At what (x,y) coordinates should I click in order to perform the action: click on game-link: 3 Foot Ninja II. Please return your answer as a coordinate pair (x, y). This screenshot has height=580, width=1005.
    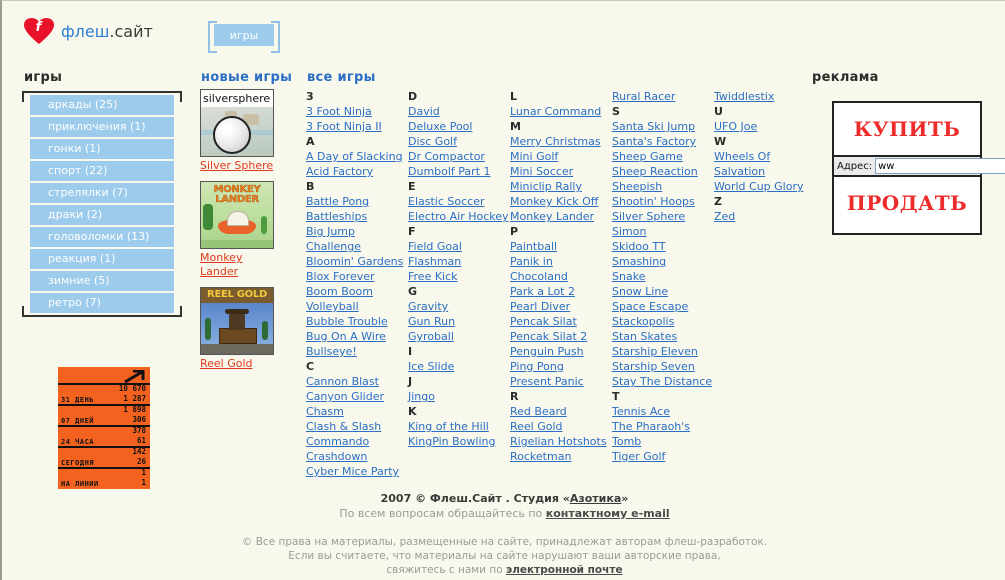
    Looking at the image, I should click on (357, 126).